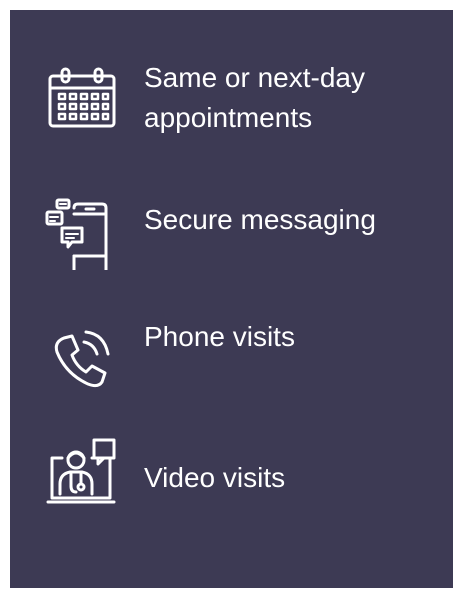 The height and width of the screenshot is (589, 454). What do you see at coordinates (215, 477) in the screenshot?
I see `feature-video-visits-label: Video visits` at bounding box center [215, 477].